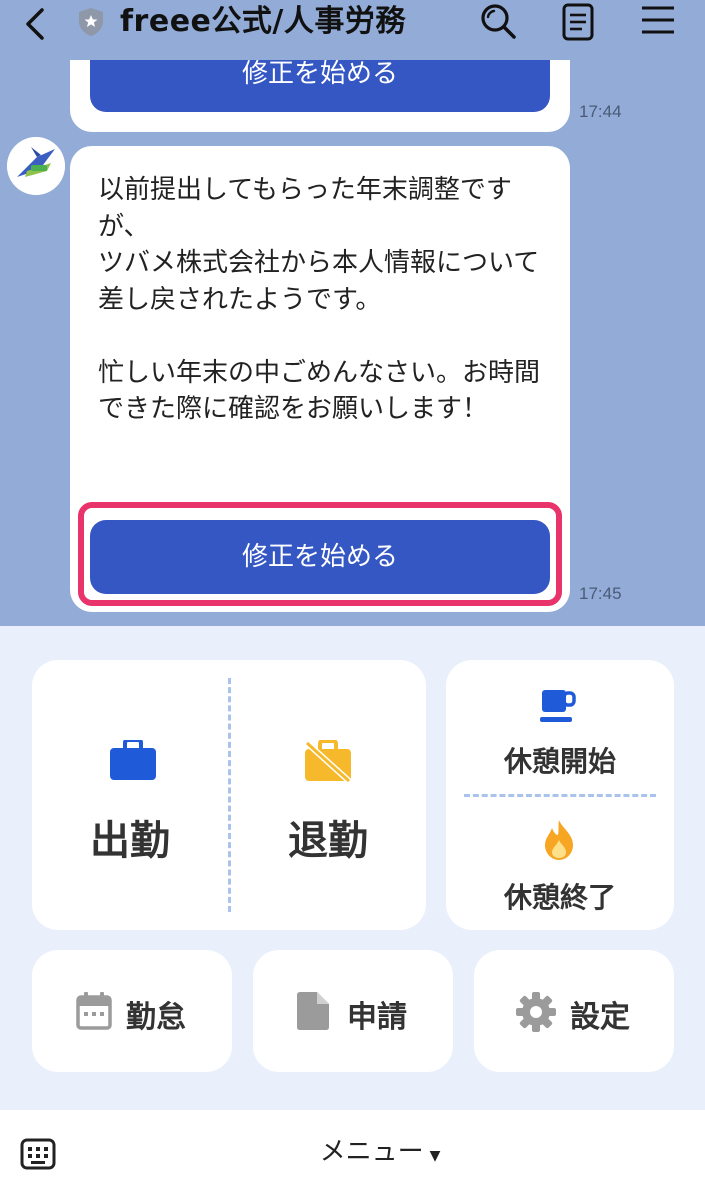 The width and height of the screenshot is (705, 1181). I want to click on clock-out-label: 退勤, so click(328, 841).